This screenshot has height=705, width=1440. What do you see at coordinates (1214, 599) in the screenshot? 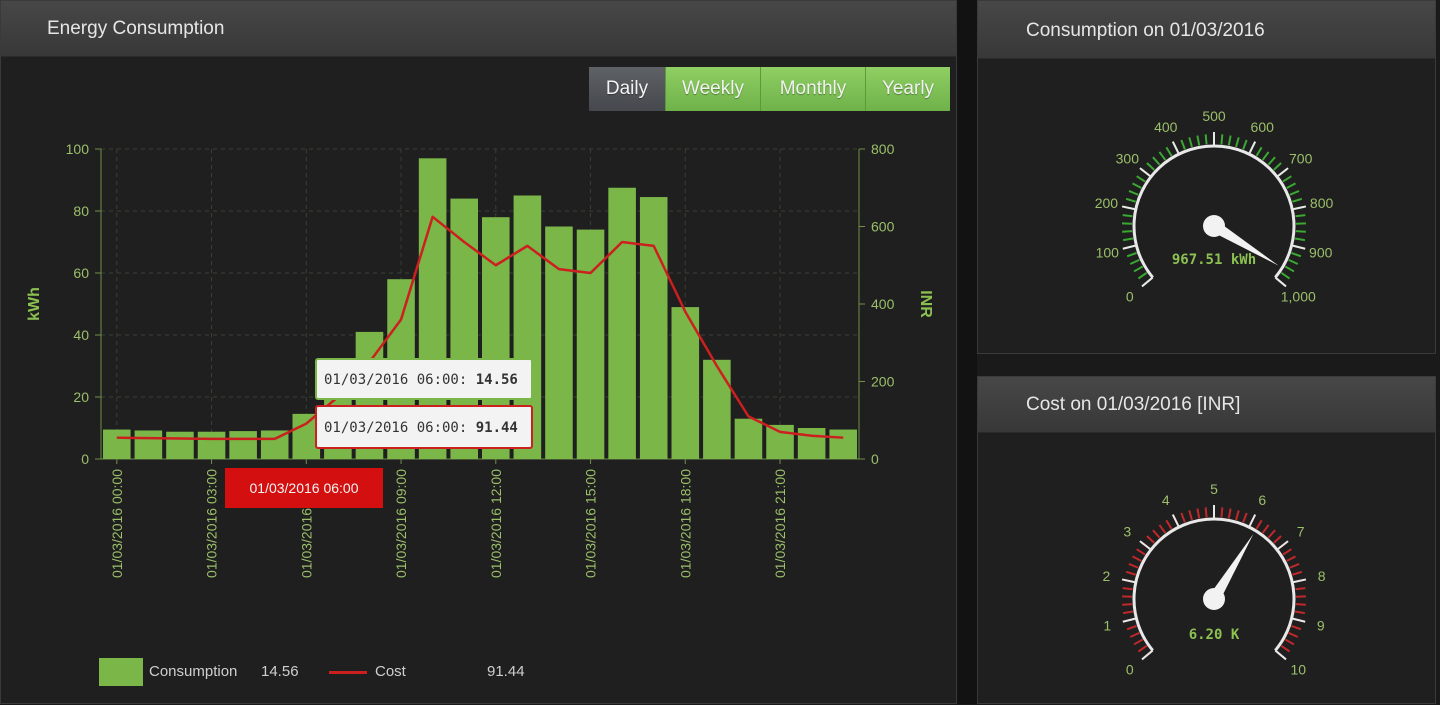
I see `gauge-needle-hub` at bounding box center [1214, 599].